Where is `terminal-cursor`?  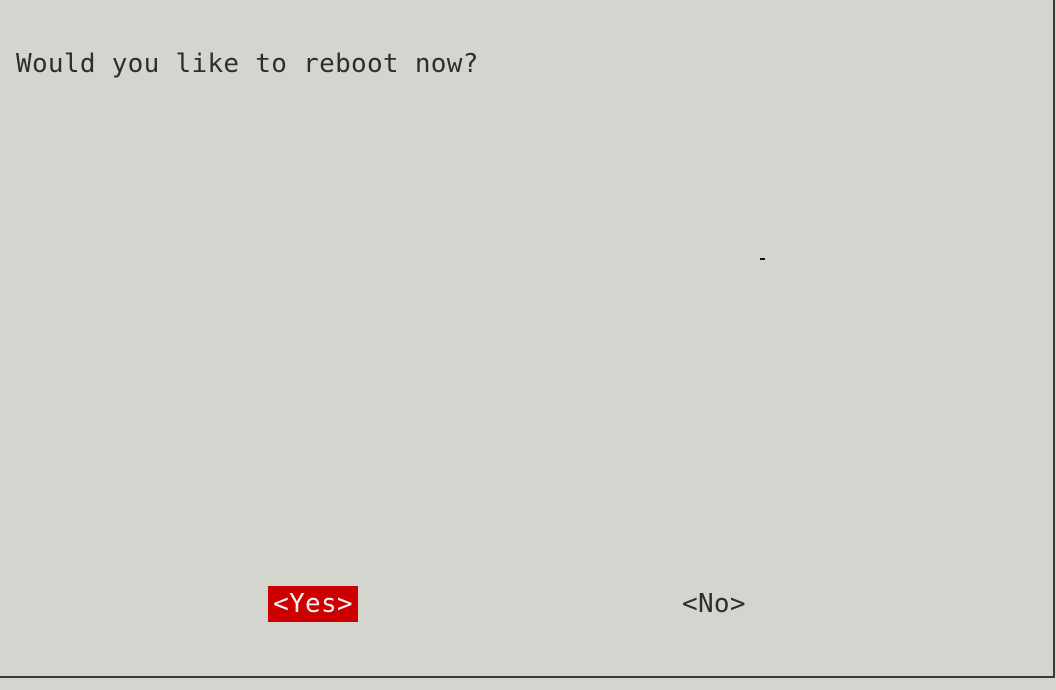
terminal-cursor is located at coordinates (762, 259).